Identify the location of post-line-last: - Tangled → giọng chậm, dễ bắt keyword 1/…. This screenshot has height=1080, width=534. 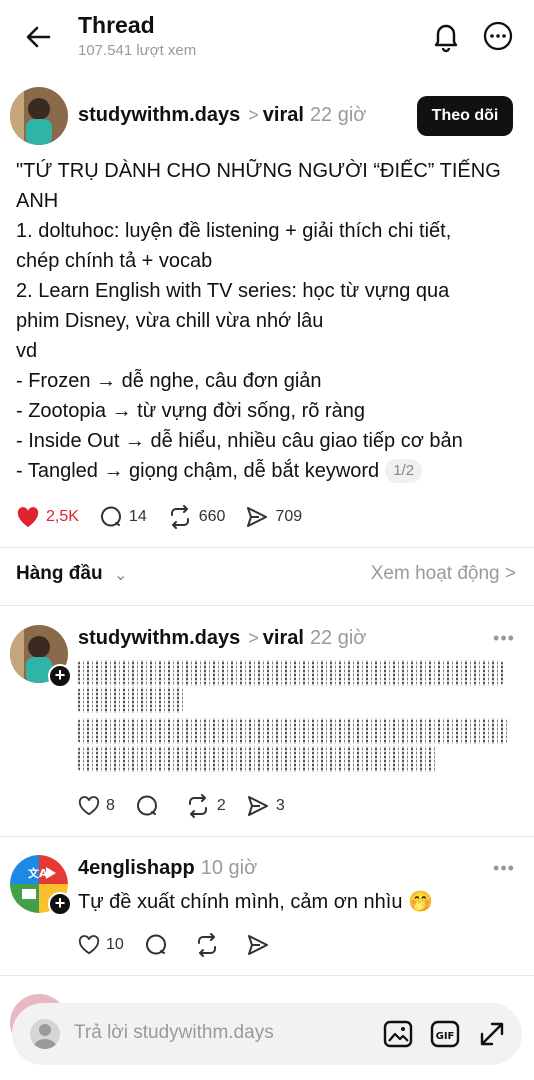
(266, 471).